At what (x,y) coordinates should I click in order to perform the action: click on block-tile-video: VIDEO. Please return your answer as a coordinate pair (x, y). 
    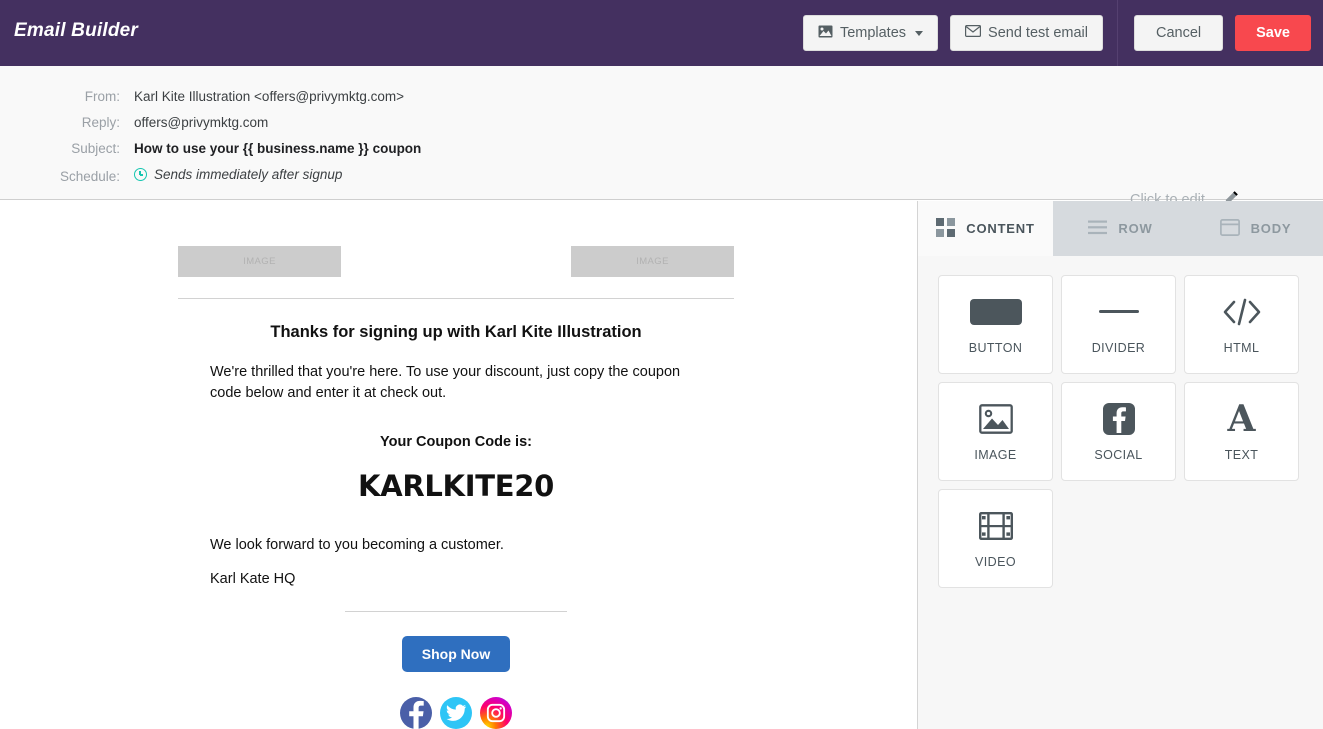
    Looking at the image, I should click on (995, 538).